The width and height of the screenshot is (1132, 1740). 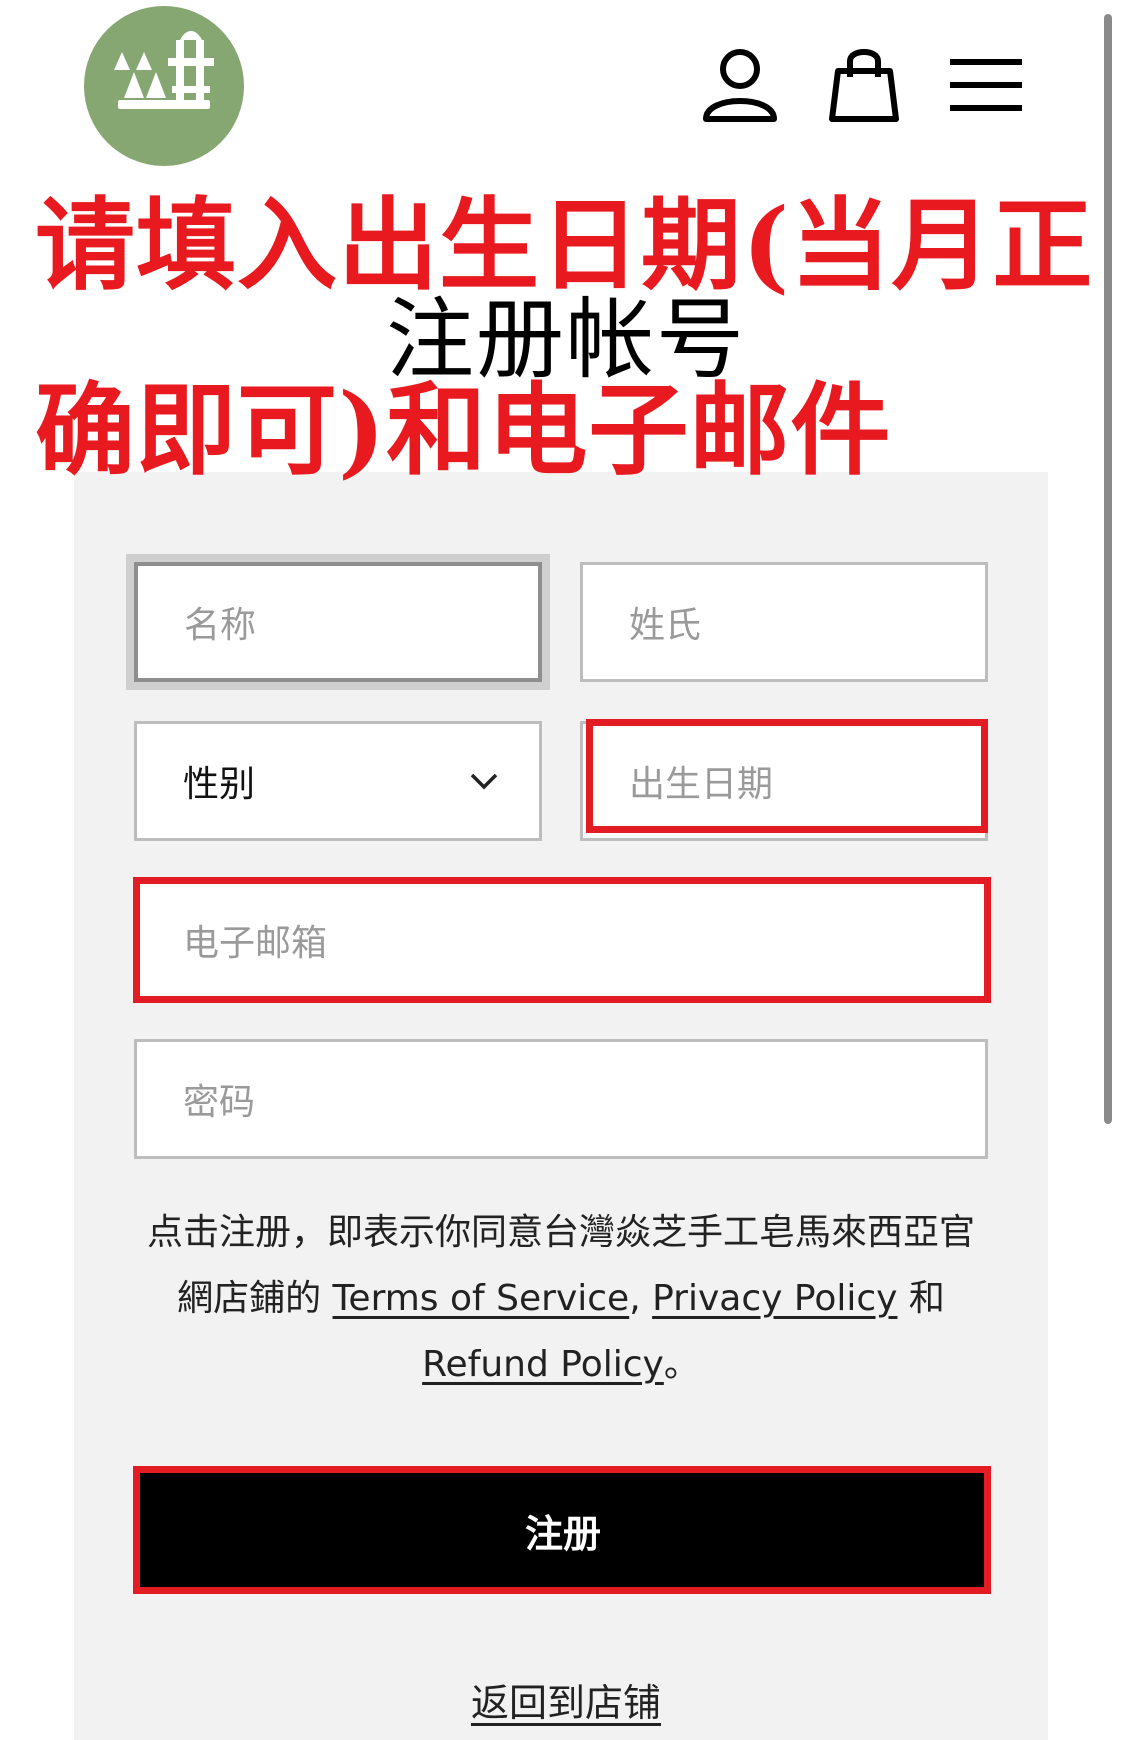 What do you see at coordinates (219, 784) in the screenshot?
I see `gender-value: 性别` at bounding box center [219, 784].